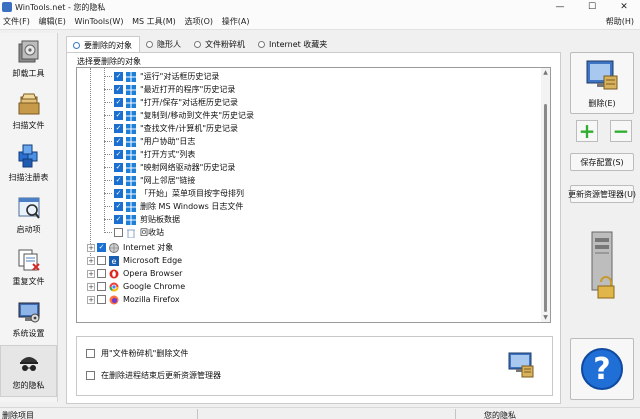 The image size is (640, 419). What do you see at coordinates (180, 76) in the screenshot?
I see `tree-item-label: "运行"对话框历史记录` at bounding box center [180, 76].